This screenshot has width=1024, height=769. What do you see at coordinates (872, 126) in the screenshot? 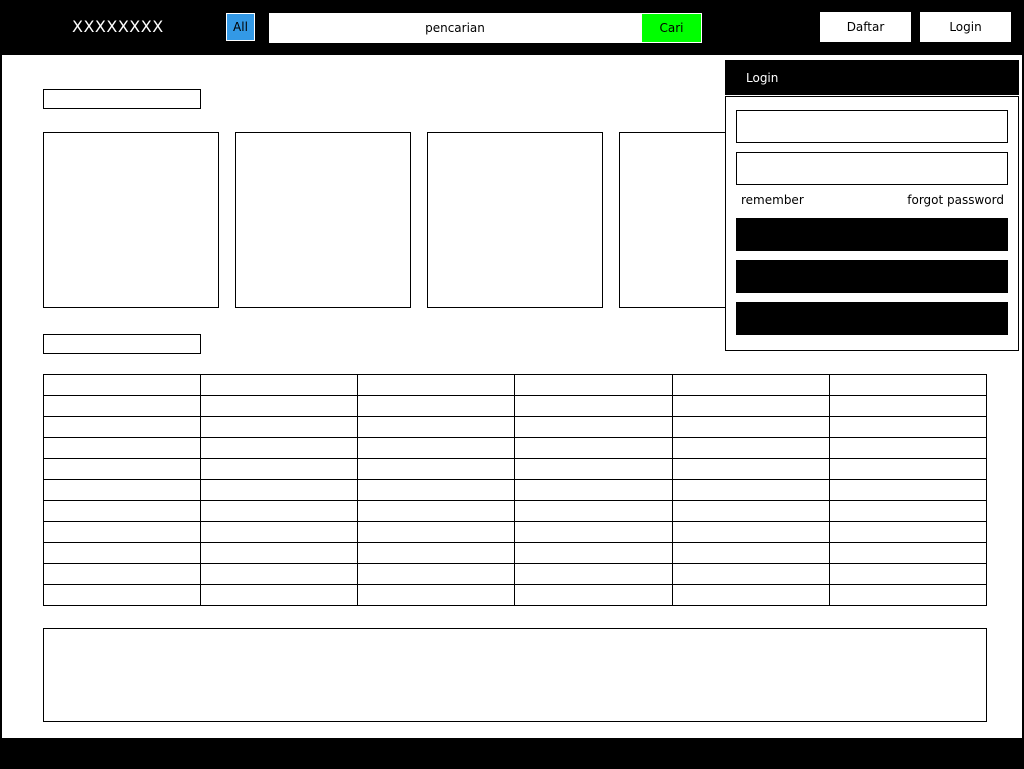
I see `username-field` at bounding box center [872, 126].